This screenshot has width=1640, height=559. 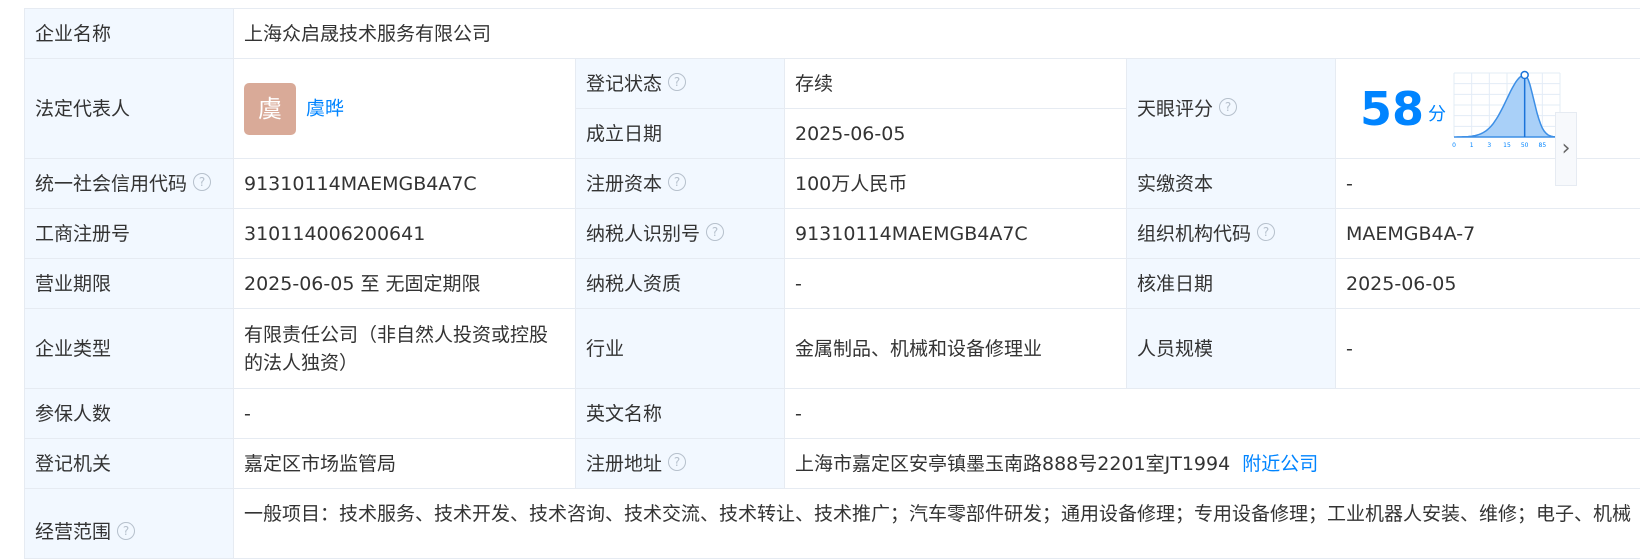 What do you see at coordinates (1437, 114) in the screenshot?
I see `score-unit: 分` at bounding box center [1437, 114].